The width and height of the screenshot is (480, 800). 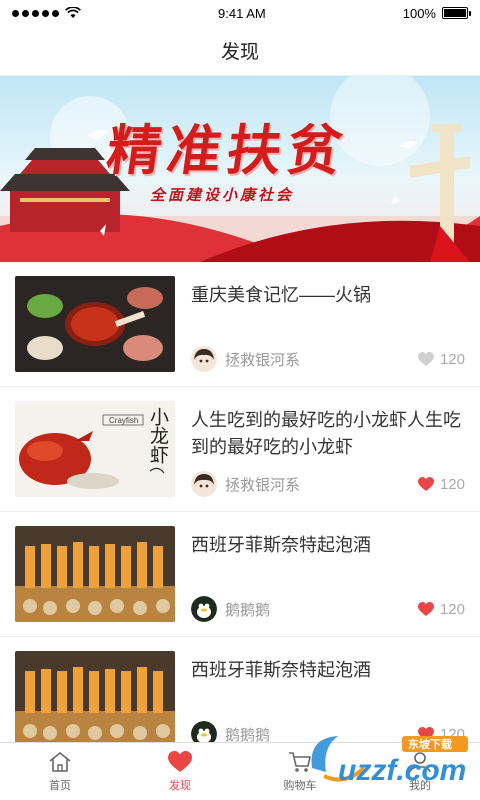 What do you see at coordinates (180, 786) in the screenshot?
I see `tab-label: 发现` at bounding box center [180, 786].